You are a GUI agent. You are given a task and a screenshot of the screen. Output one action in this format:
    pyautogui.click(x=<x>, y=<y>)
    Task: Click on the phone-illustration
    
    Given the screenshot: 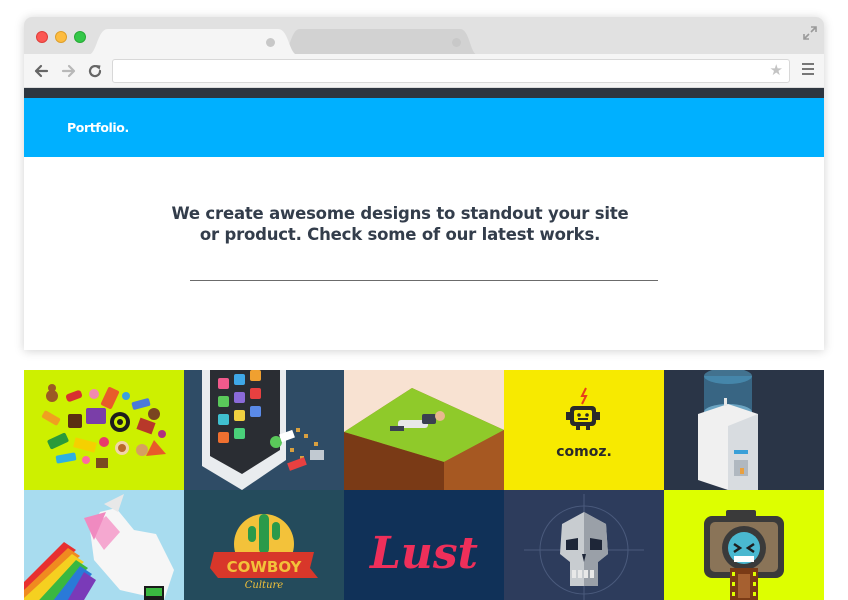 What is the action you would take?
    pyautogui.click(x=264, y=430)
    